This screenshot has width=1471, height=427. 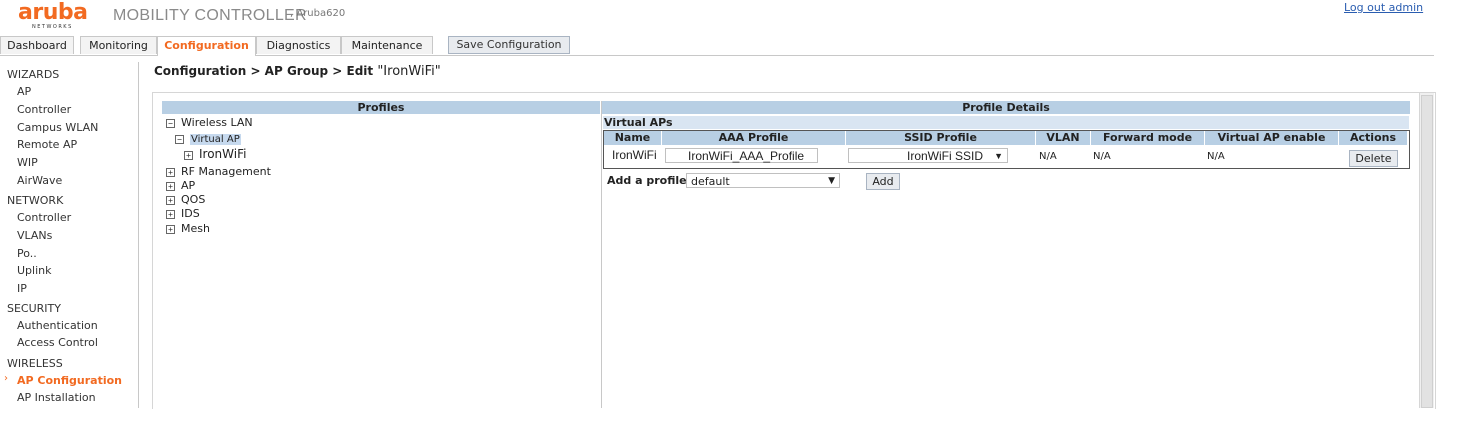 I want to click on scrollbar-thumb, so click(x=1427, y=251).